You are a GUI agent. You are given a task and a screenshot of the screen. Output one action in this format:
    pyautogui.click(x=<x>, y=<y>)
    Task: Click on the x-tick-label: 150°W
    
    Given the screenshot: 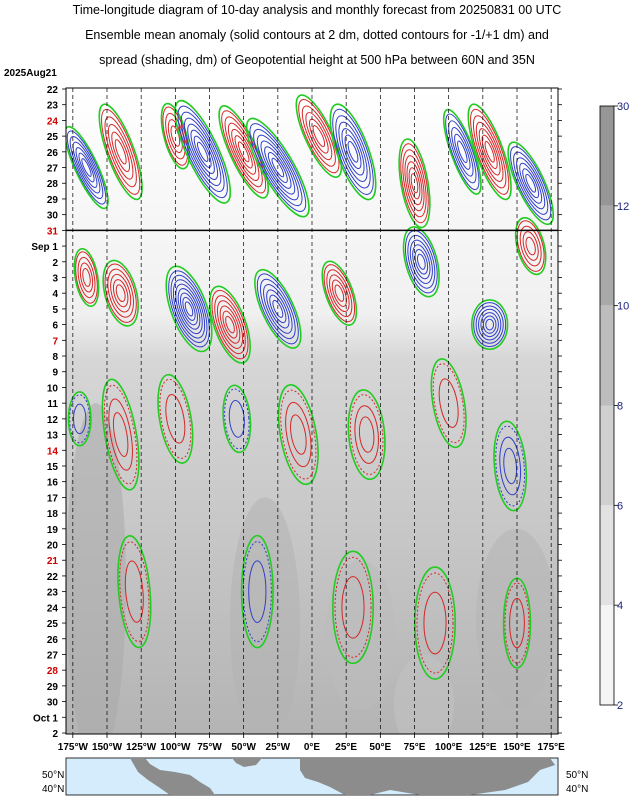 What is the action you would take?
    pyautogui.click(x=107, y=747)
    